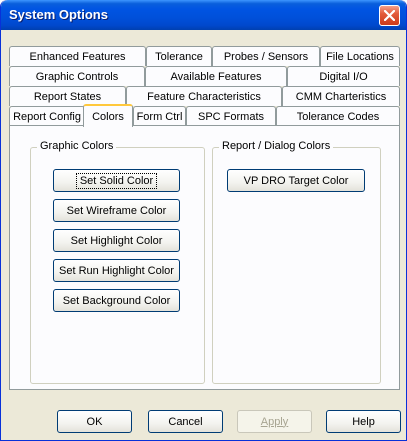 Image resolution: width=407 pixels, height=441 pixels. I want to click on tab-label: Probes / Sensors, so click(266, 56).